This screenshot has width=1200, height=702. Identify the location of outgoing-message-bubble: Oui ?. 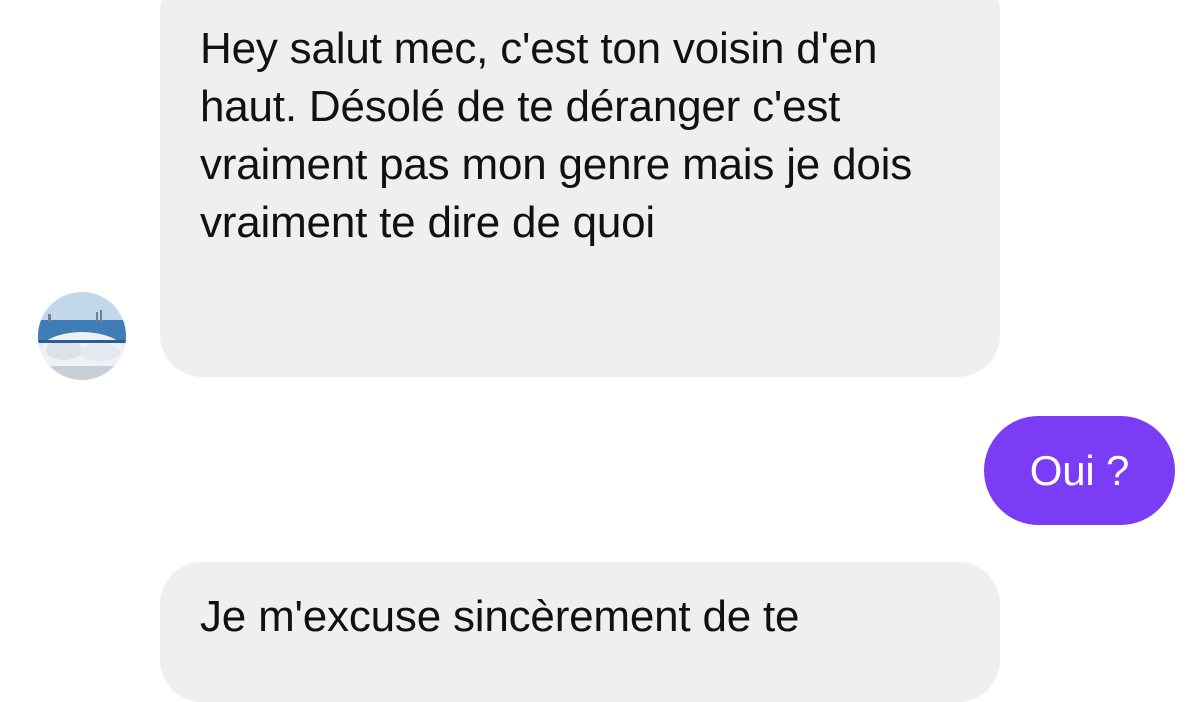
(1079, 470).